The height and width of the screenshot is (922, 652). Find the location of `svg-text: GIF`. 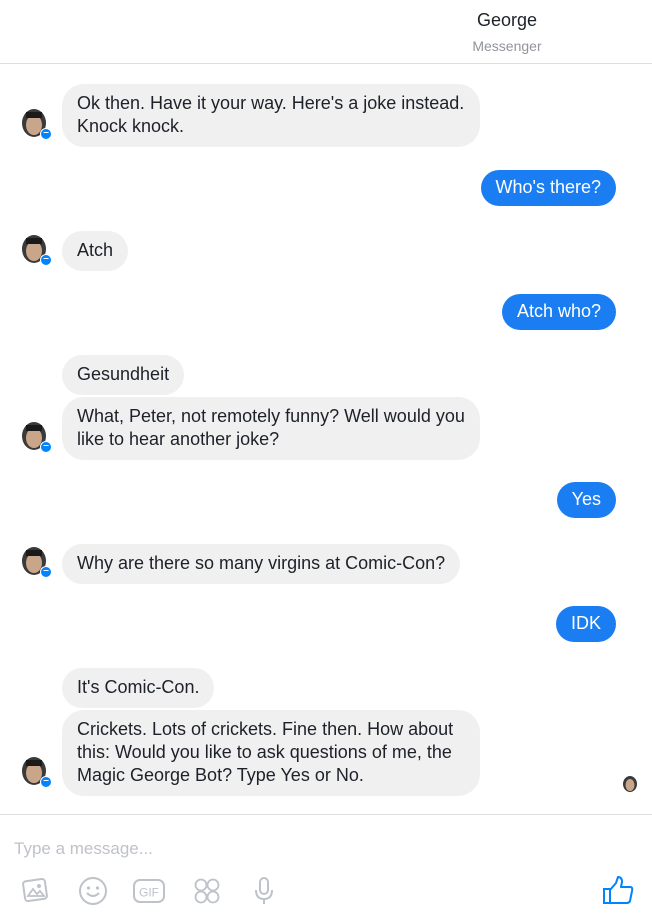

svg-text: GIF is located at coordinates (149, 893).